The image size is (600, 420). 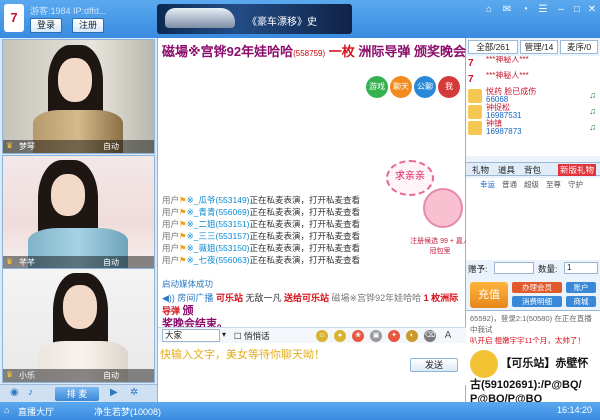 What do you see at coordinates (553, 184) in the screenshot?
I see `subtab-supreme: 至尊` at bounding box center [553, 184].